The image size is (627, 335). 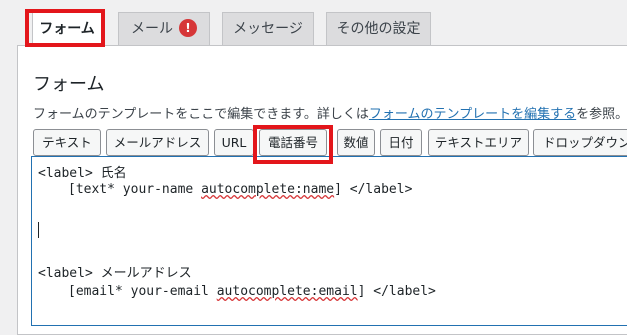 I want to click on code-email-tag: [email* your-email, so click(x=142, y=291).